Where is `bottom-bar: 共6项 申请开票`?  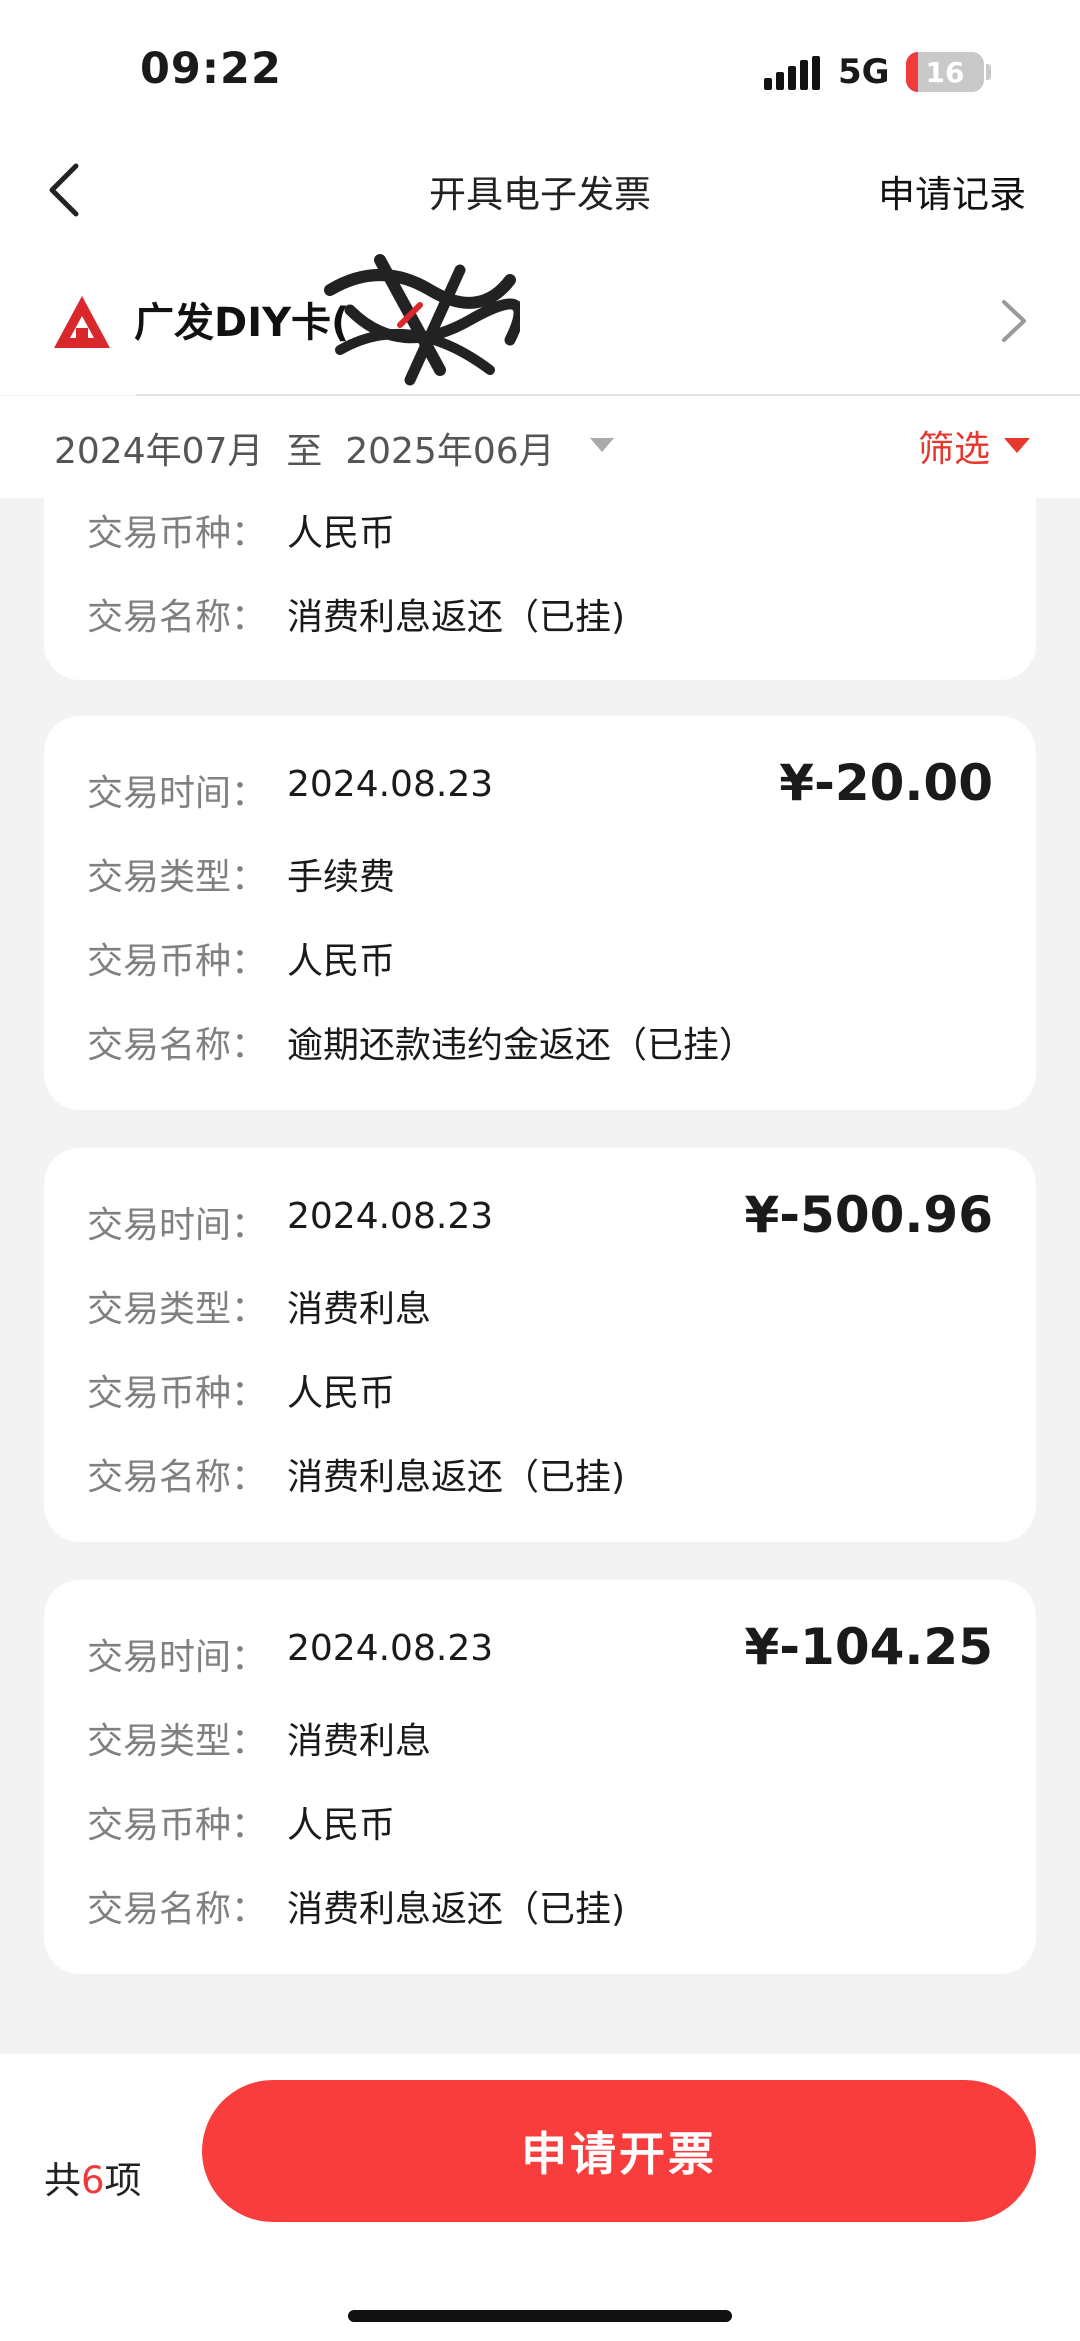
bottom-bar: 共6项 申请开票 is located at coordinates (540, 2197).